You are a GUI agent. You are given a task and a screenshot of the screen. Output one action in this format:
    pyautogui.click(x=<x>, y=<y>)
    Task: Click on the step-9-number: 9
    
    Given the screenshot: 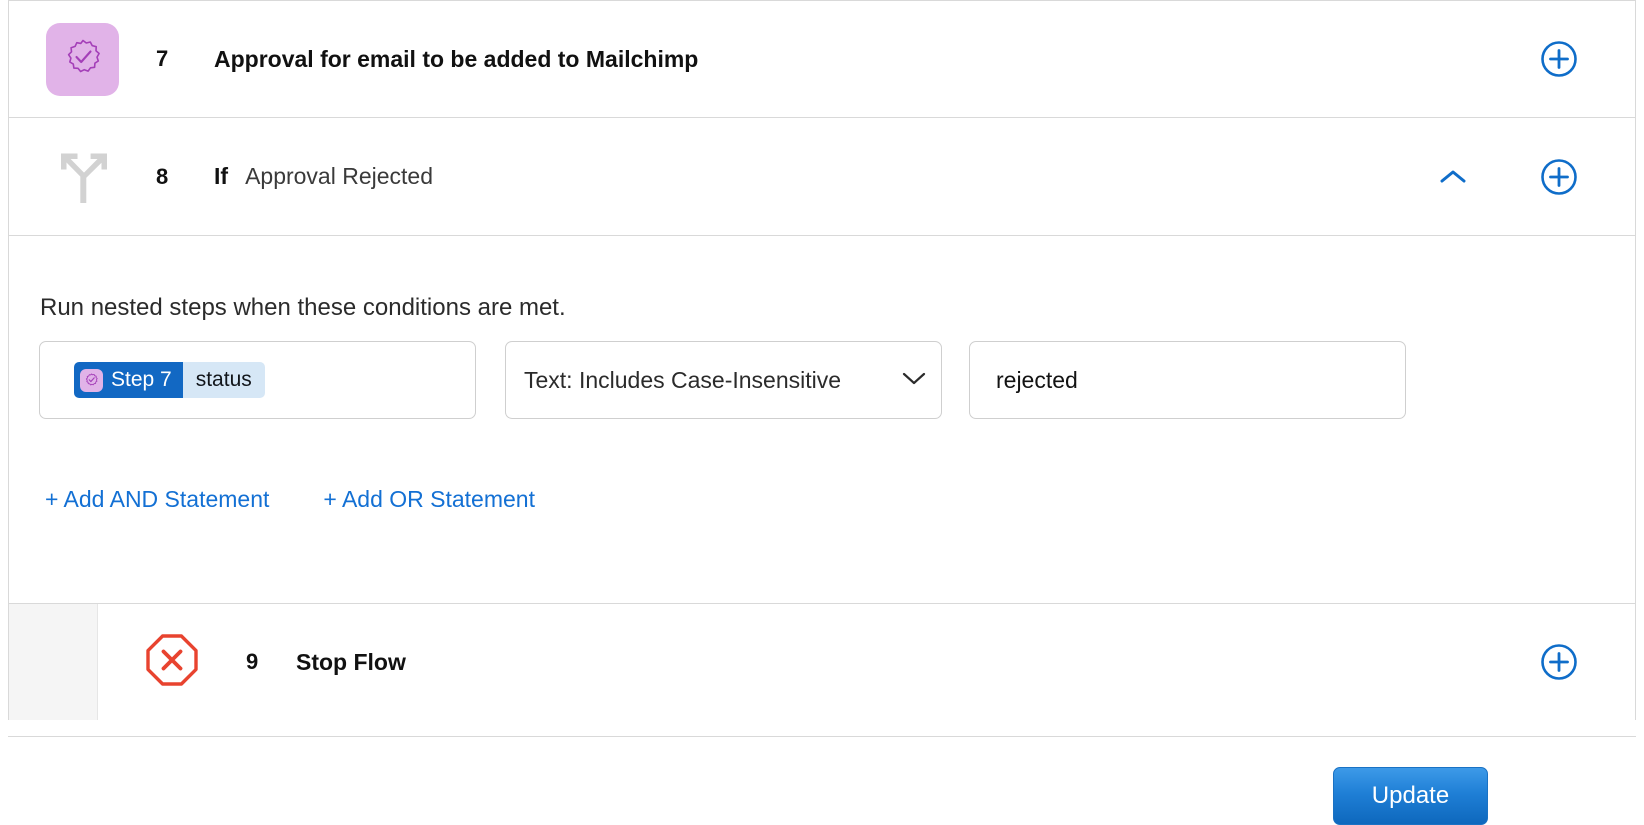 What is the action you would take?
    pyautogui.click(x=252, y=661)
    